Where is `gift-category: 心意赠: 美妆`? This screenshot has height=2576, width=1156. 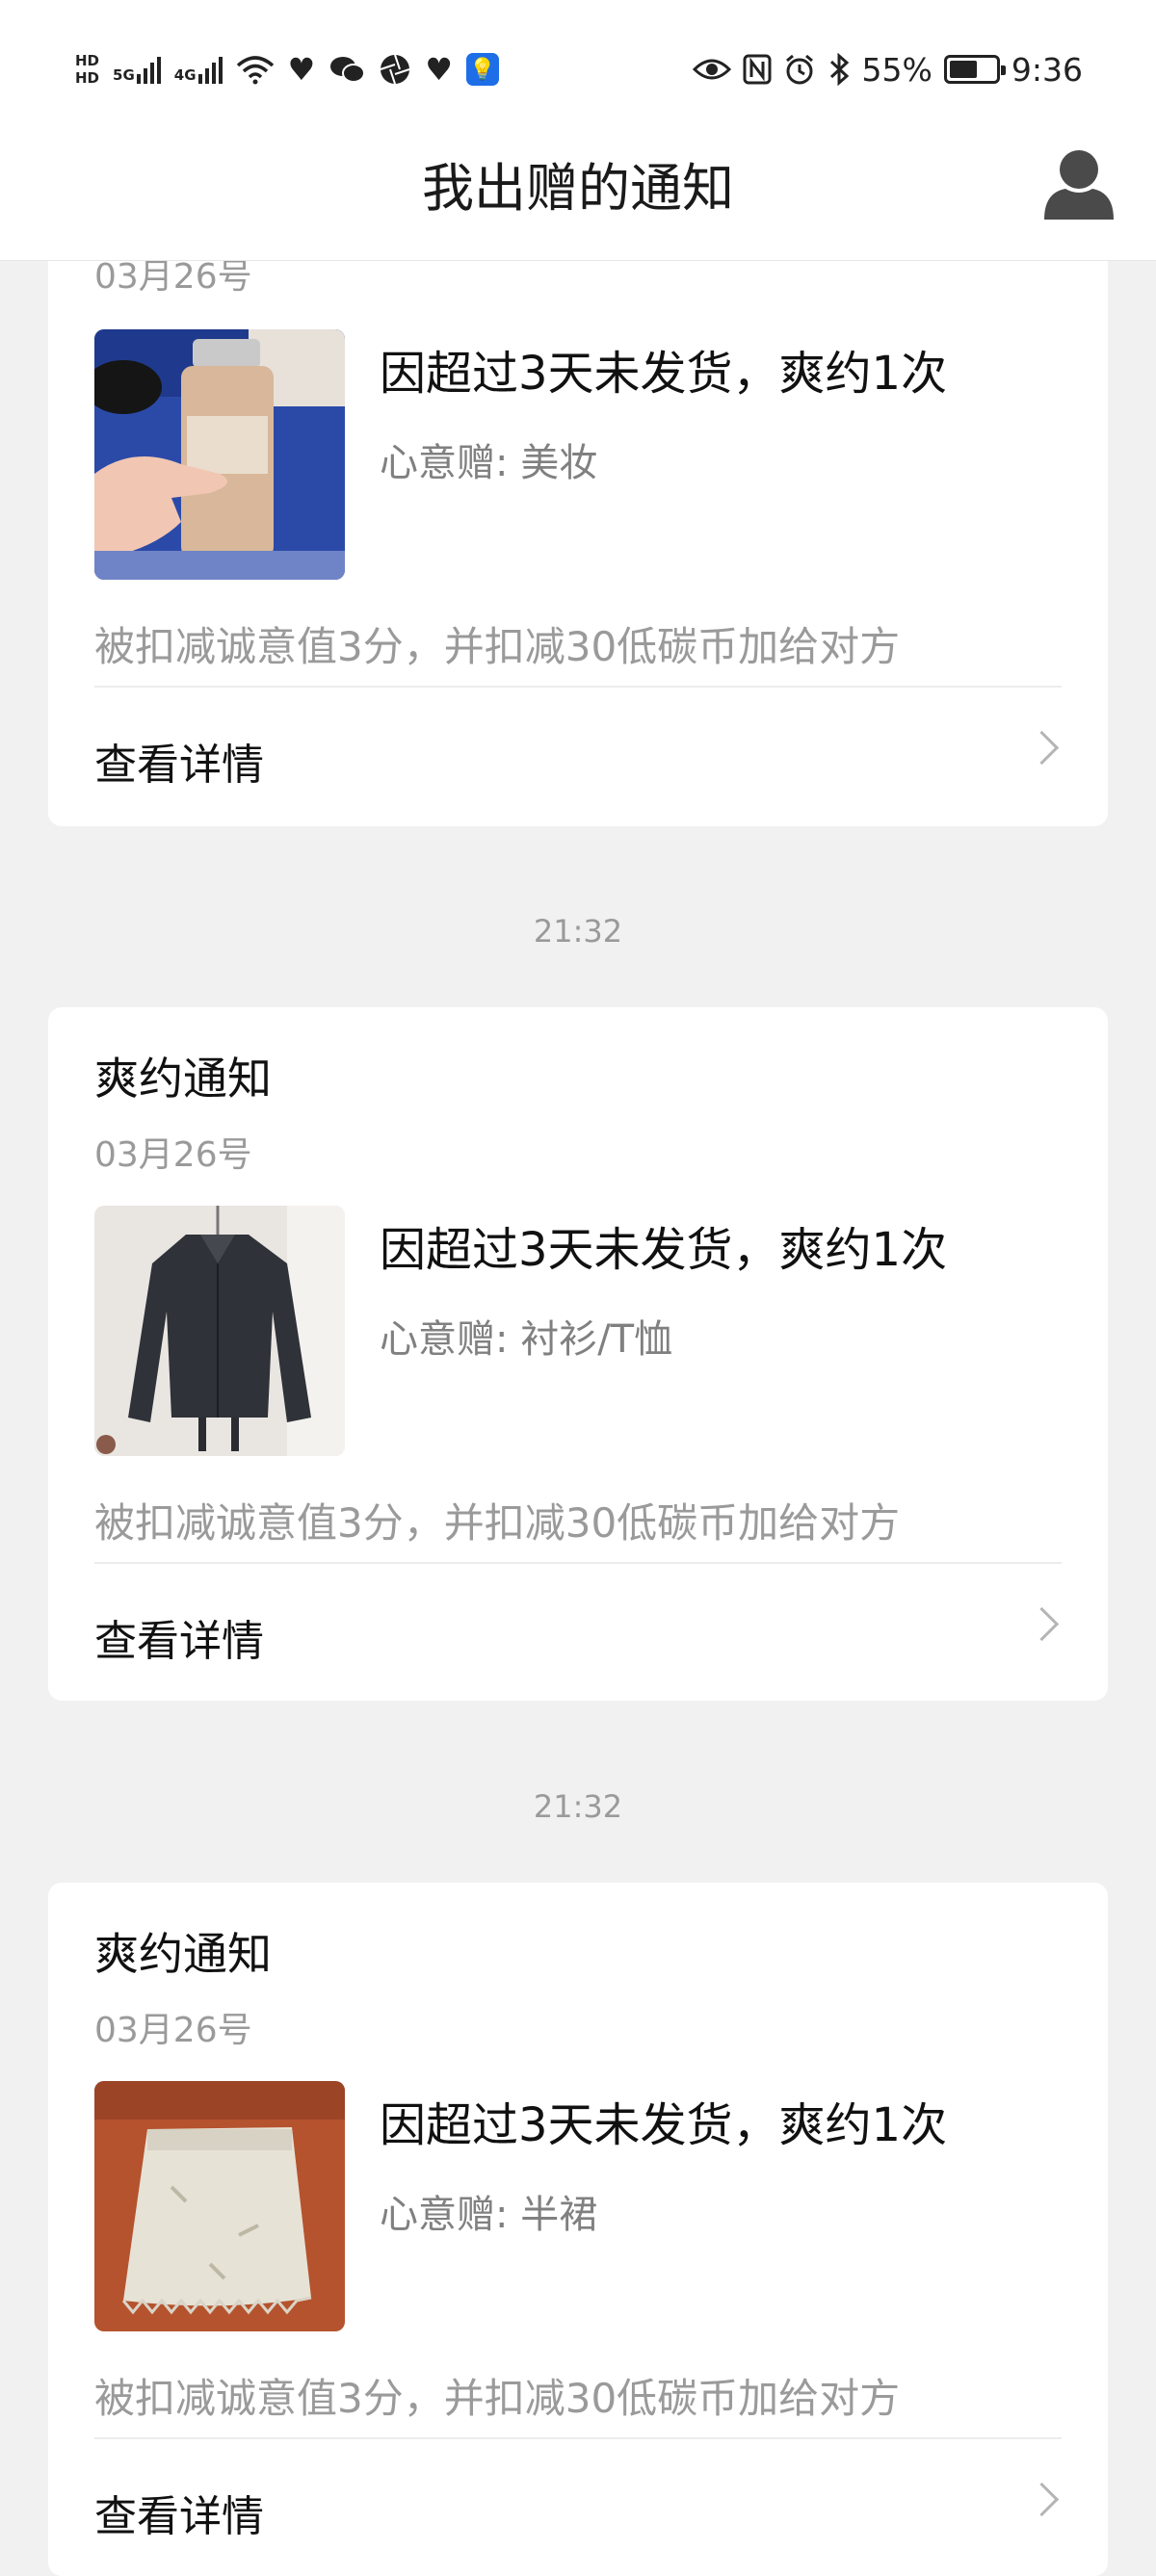
gift-category: 心意赠: 美妆 is located at coordinates (489, 463).